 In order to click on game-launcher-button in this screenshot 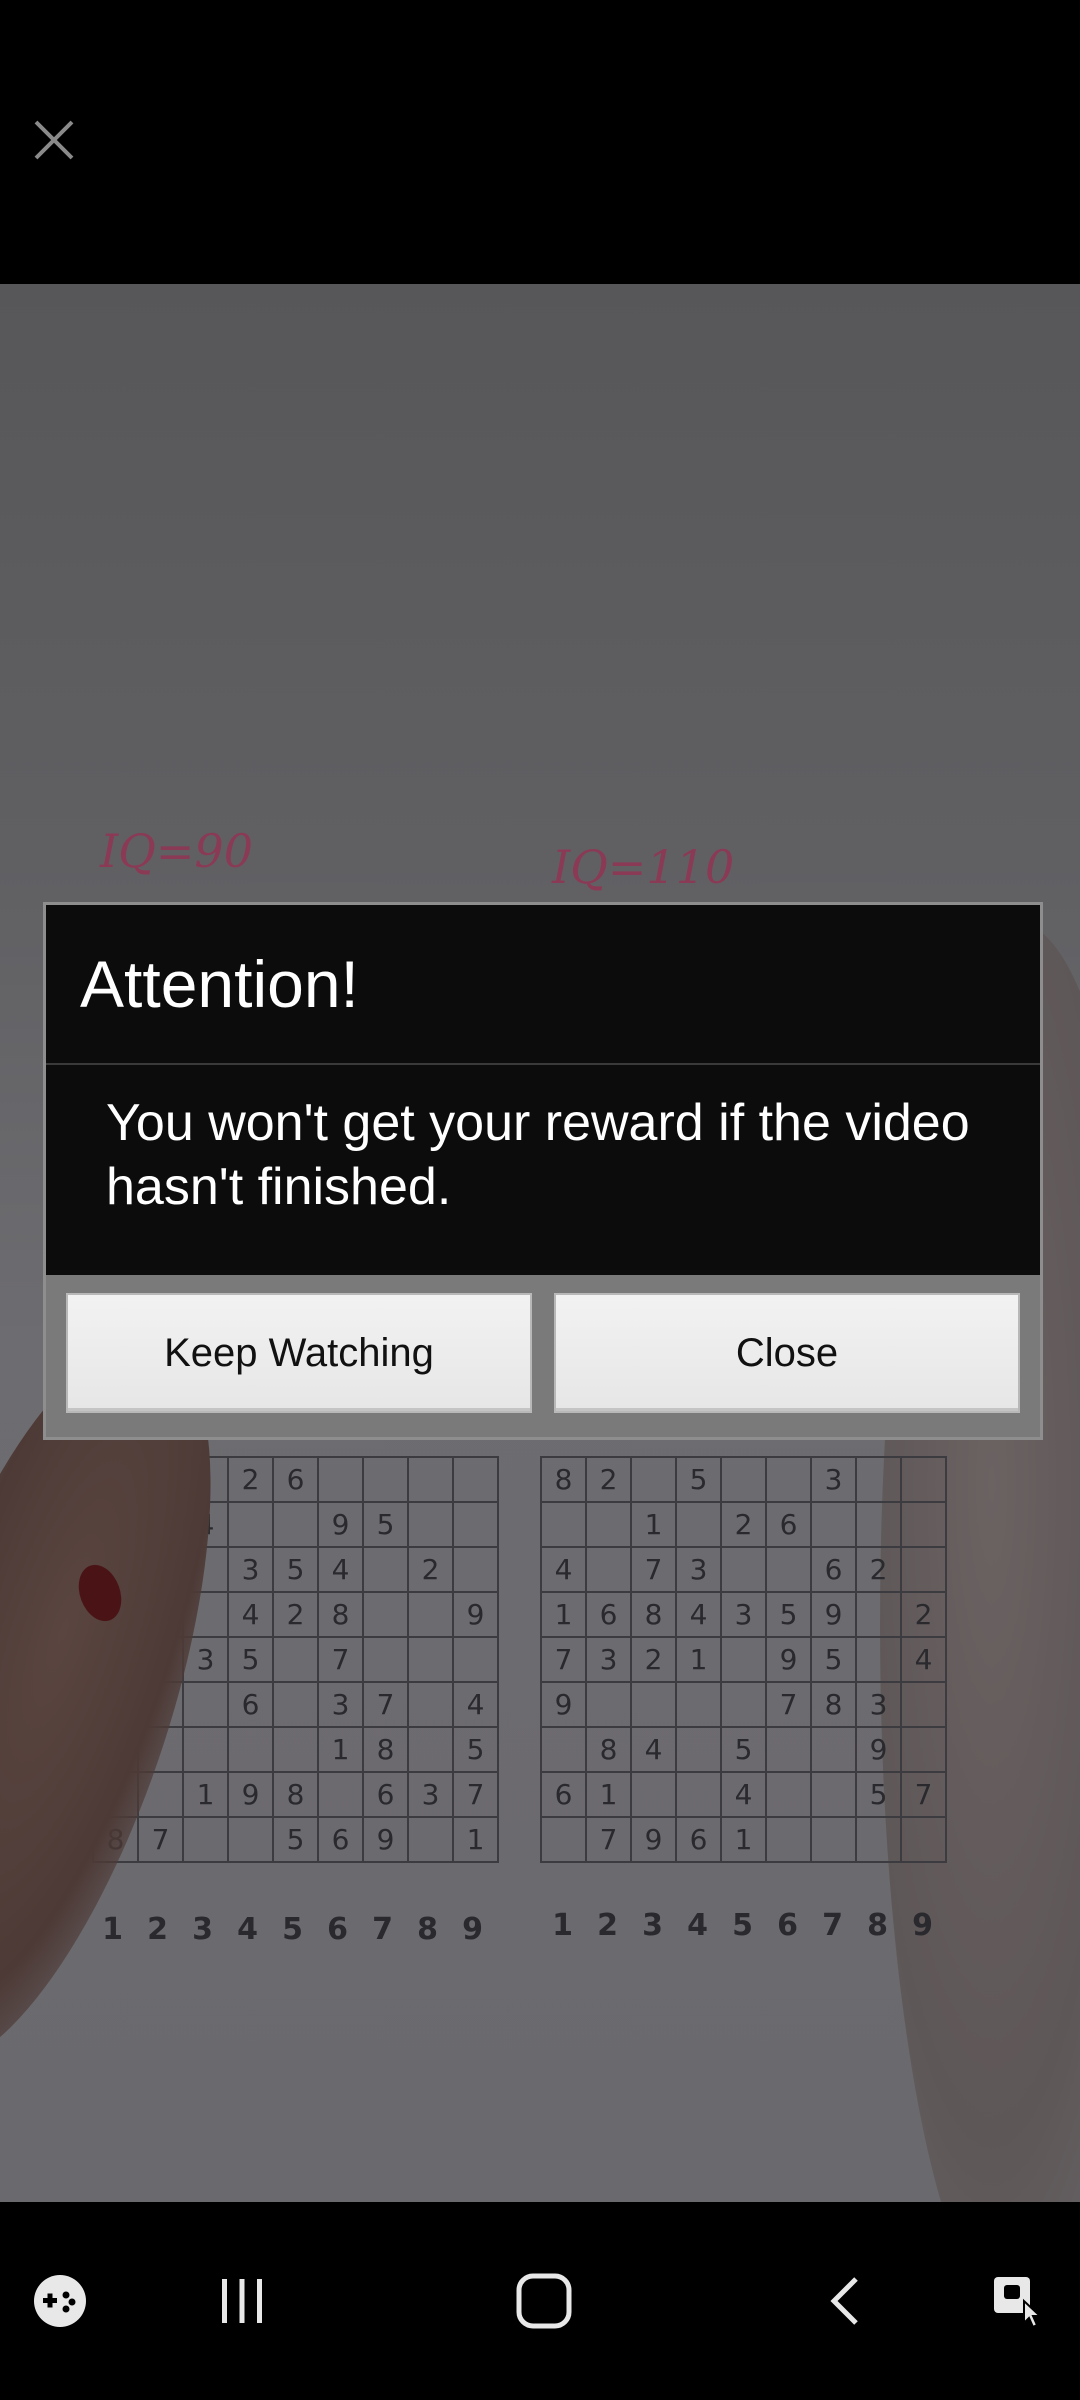, I will do `click(60, 2301)`.